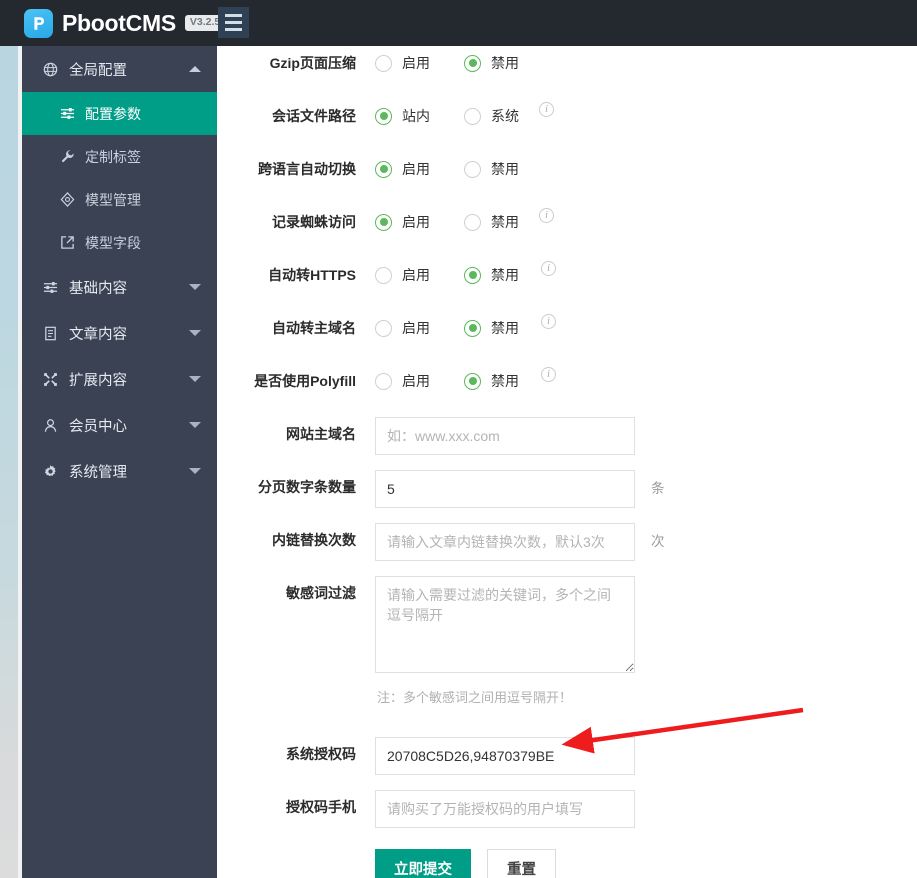  I want to click on form-row-session-path: 会话文件路径 站内 系统 i, so click(567, 125).